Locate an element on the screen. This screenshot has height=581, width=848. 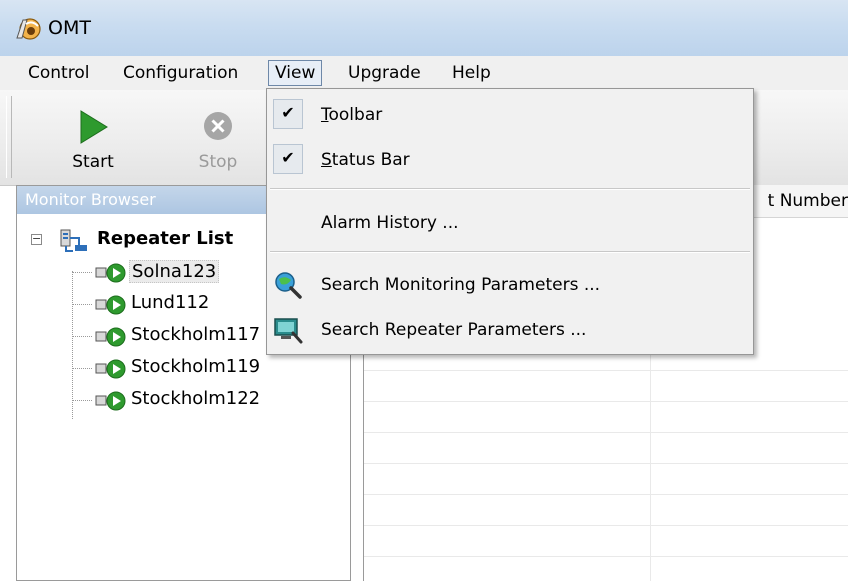
menu-help: Help is located at coordinates (471, 73).